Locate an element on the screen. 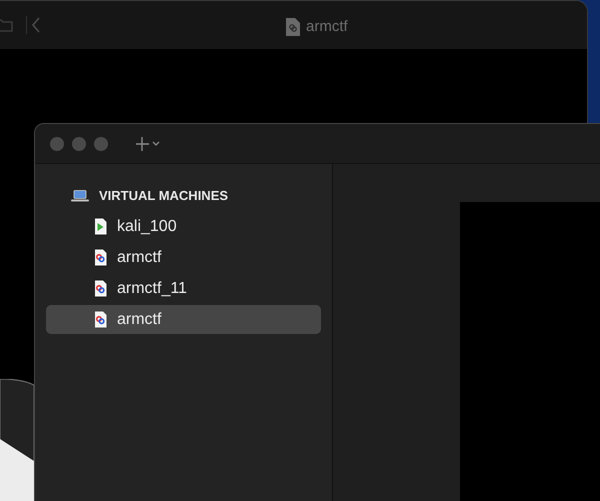 Image resolution: width=600 pixels, height=501 pixels. window-title: armctf is located at coordinates (327, 27).